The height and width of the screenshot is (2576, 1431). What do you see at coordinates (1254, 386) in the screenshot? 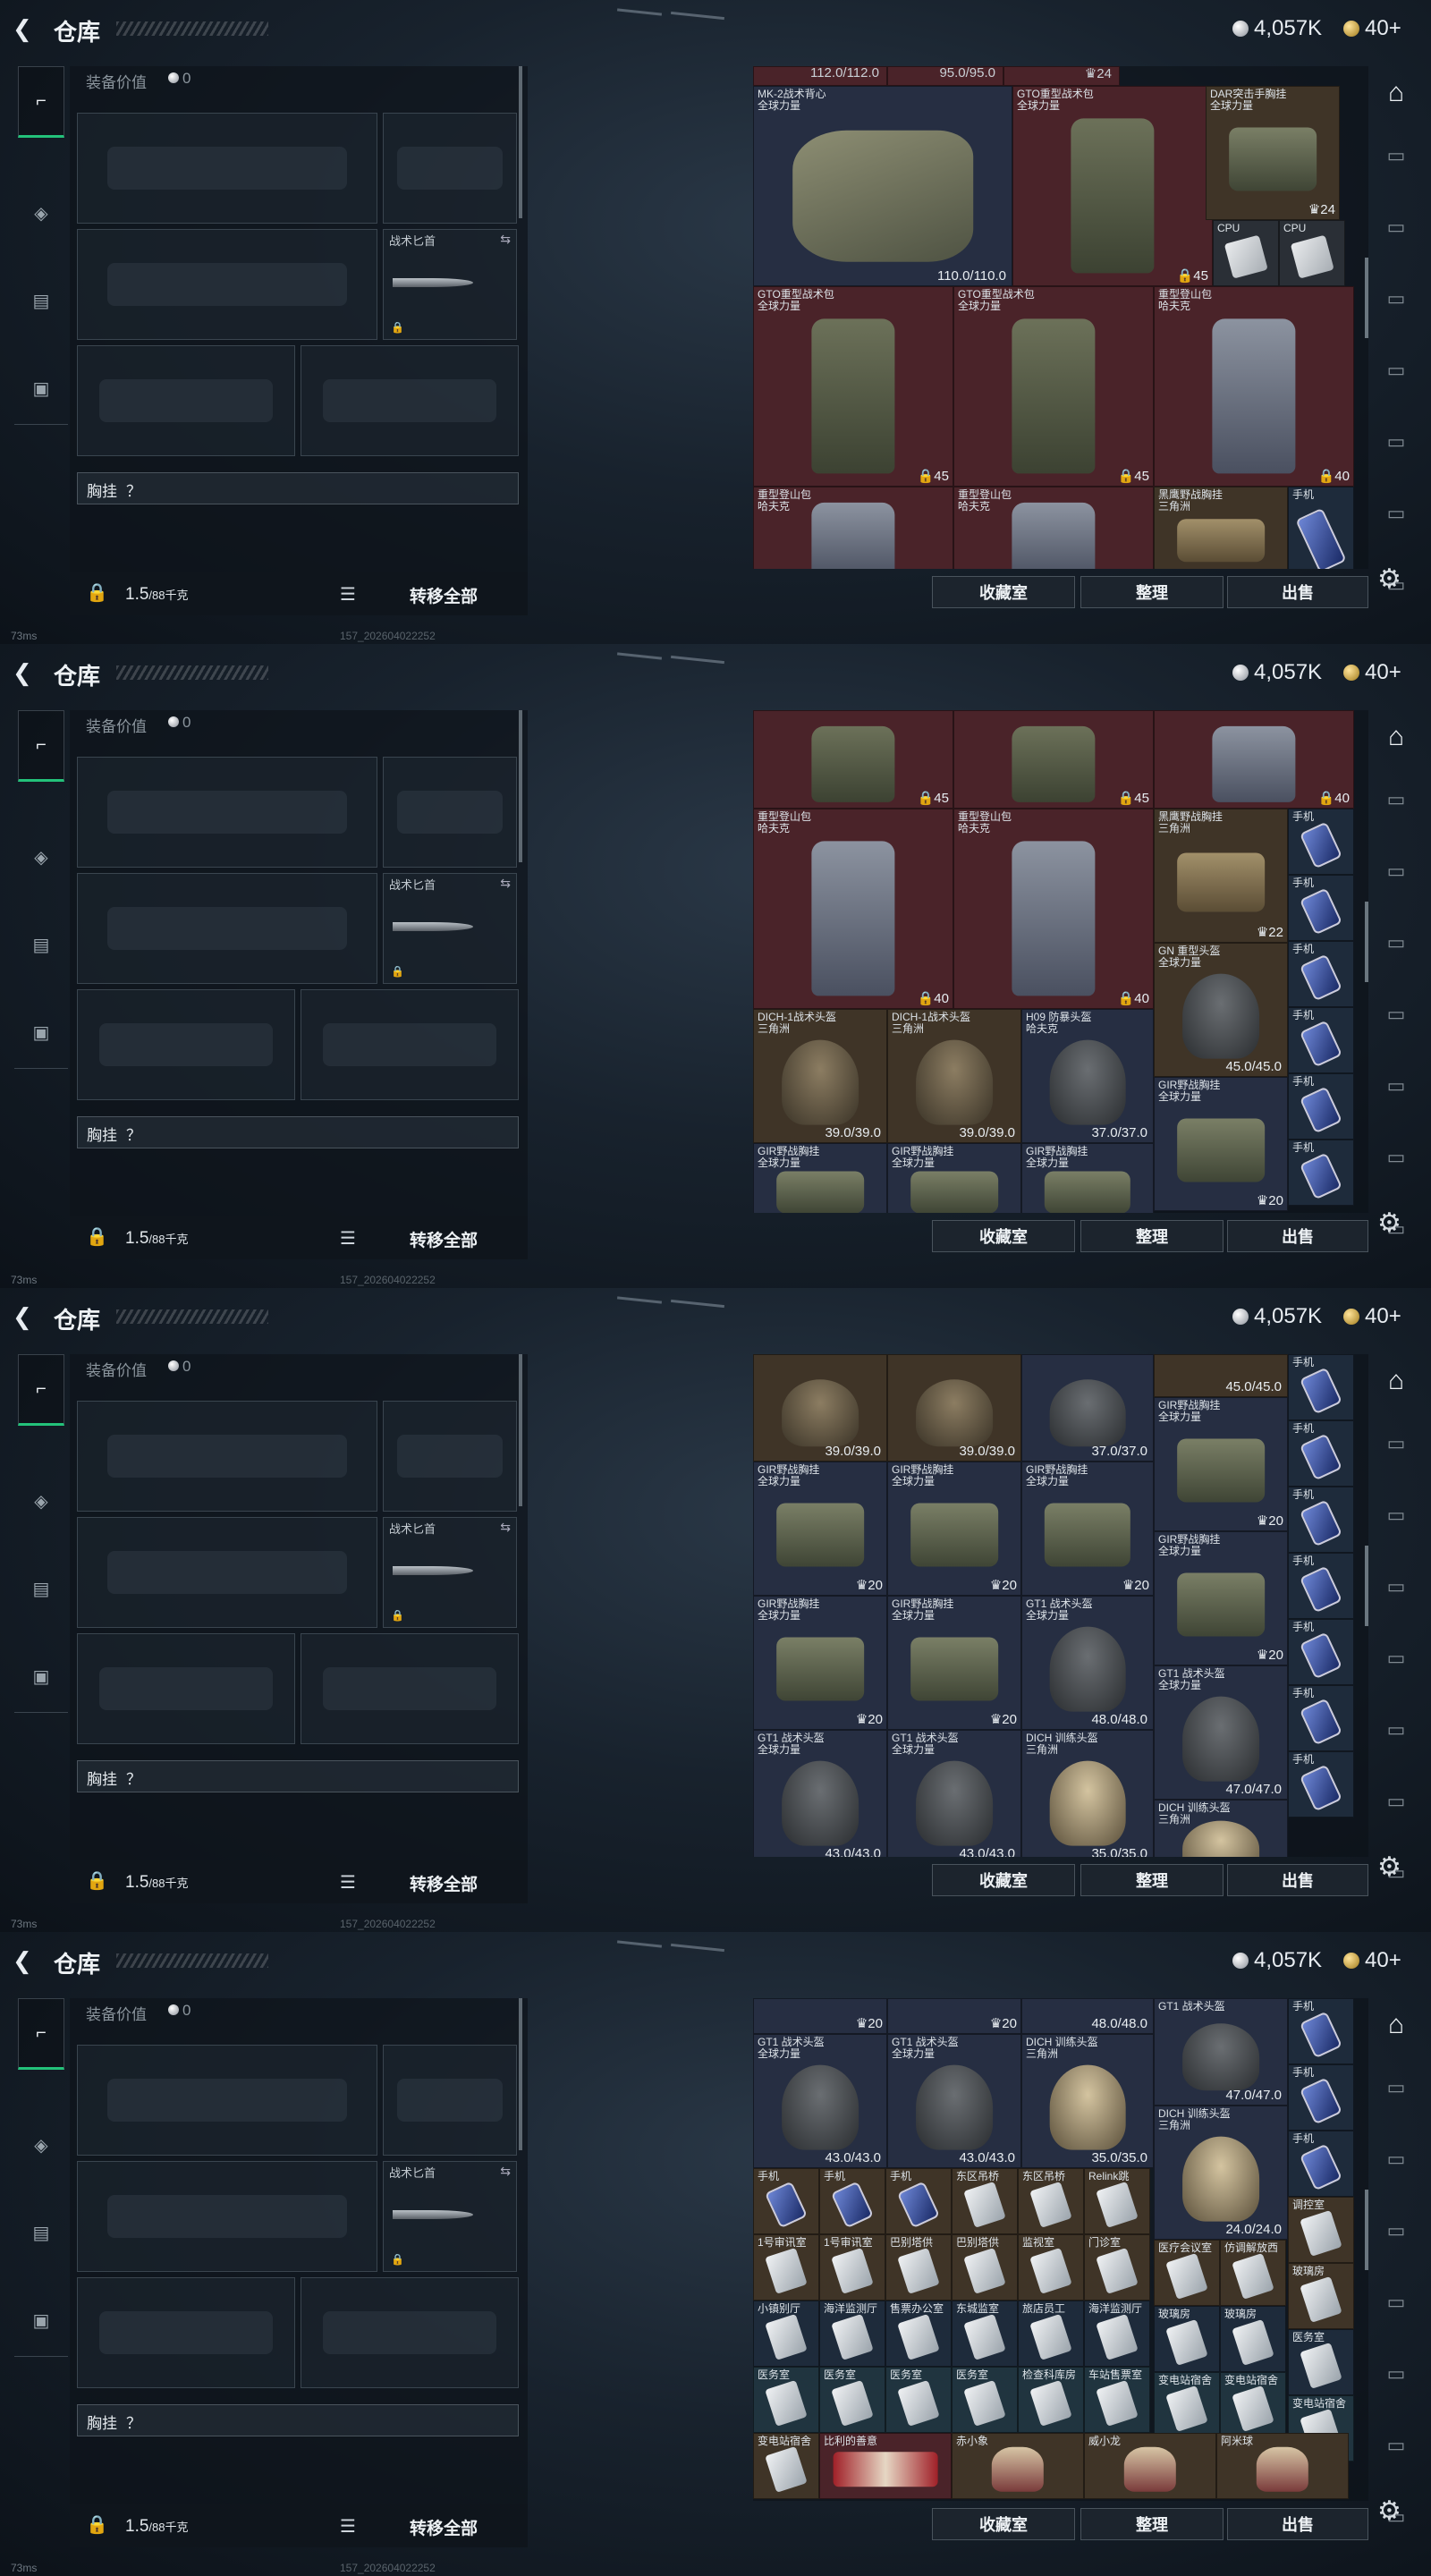
I see `storage-item: 重型登山包 哈夫克 🔒40` at bounding box center [1254, 386].